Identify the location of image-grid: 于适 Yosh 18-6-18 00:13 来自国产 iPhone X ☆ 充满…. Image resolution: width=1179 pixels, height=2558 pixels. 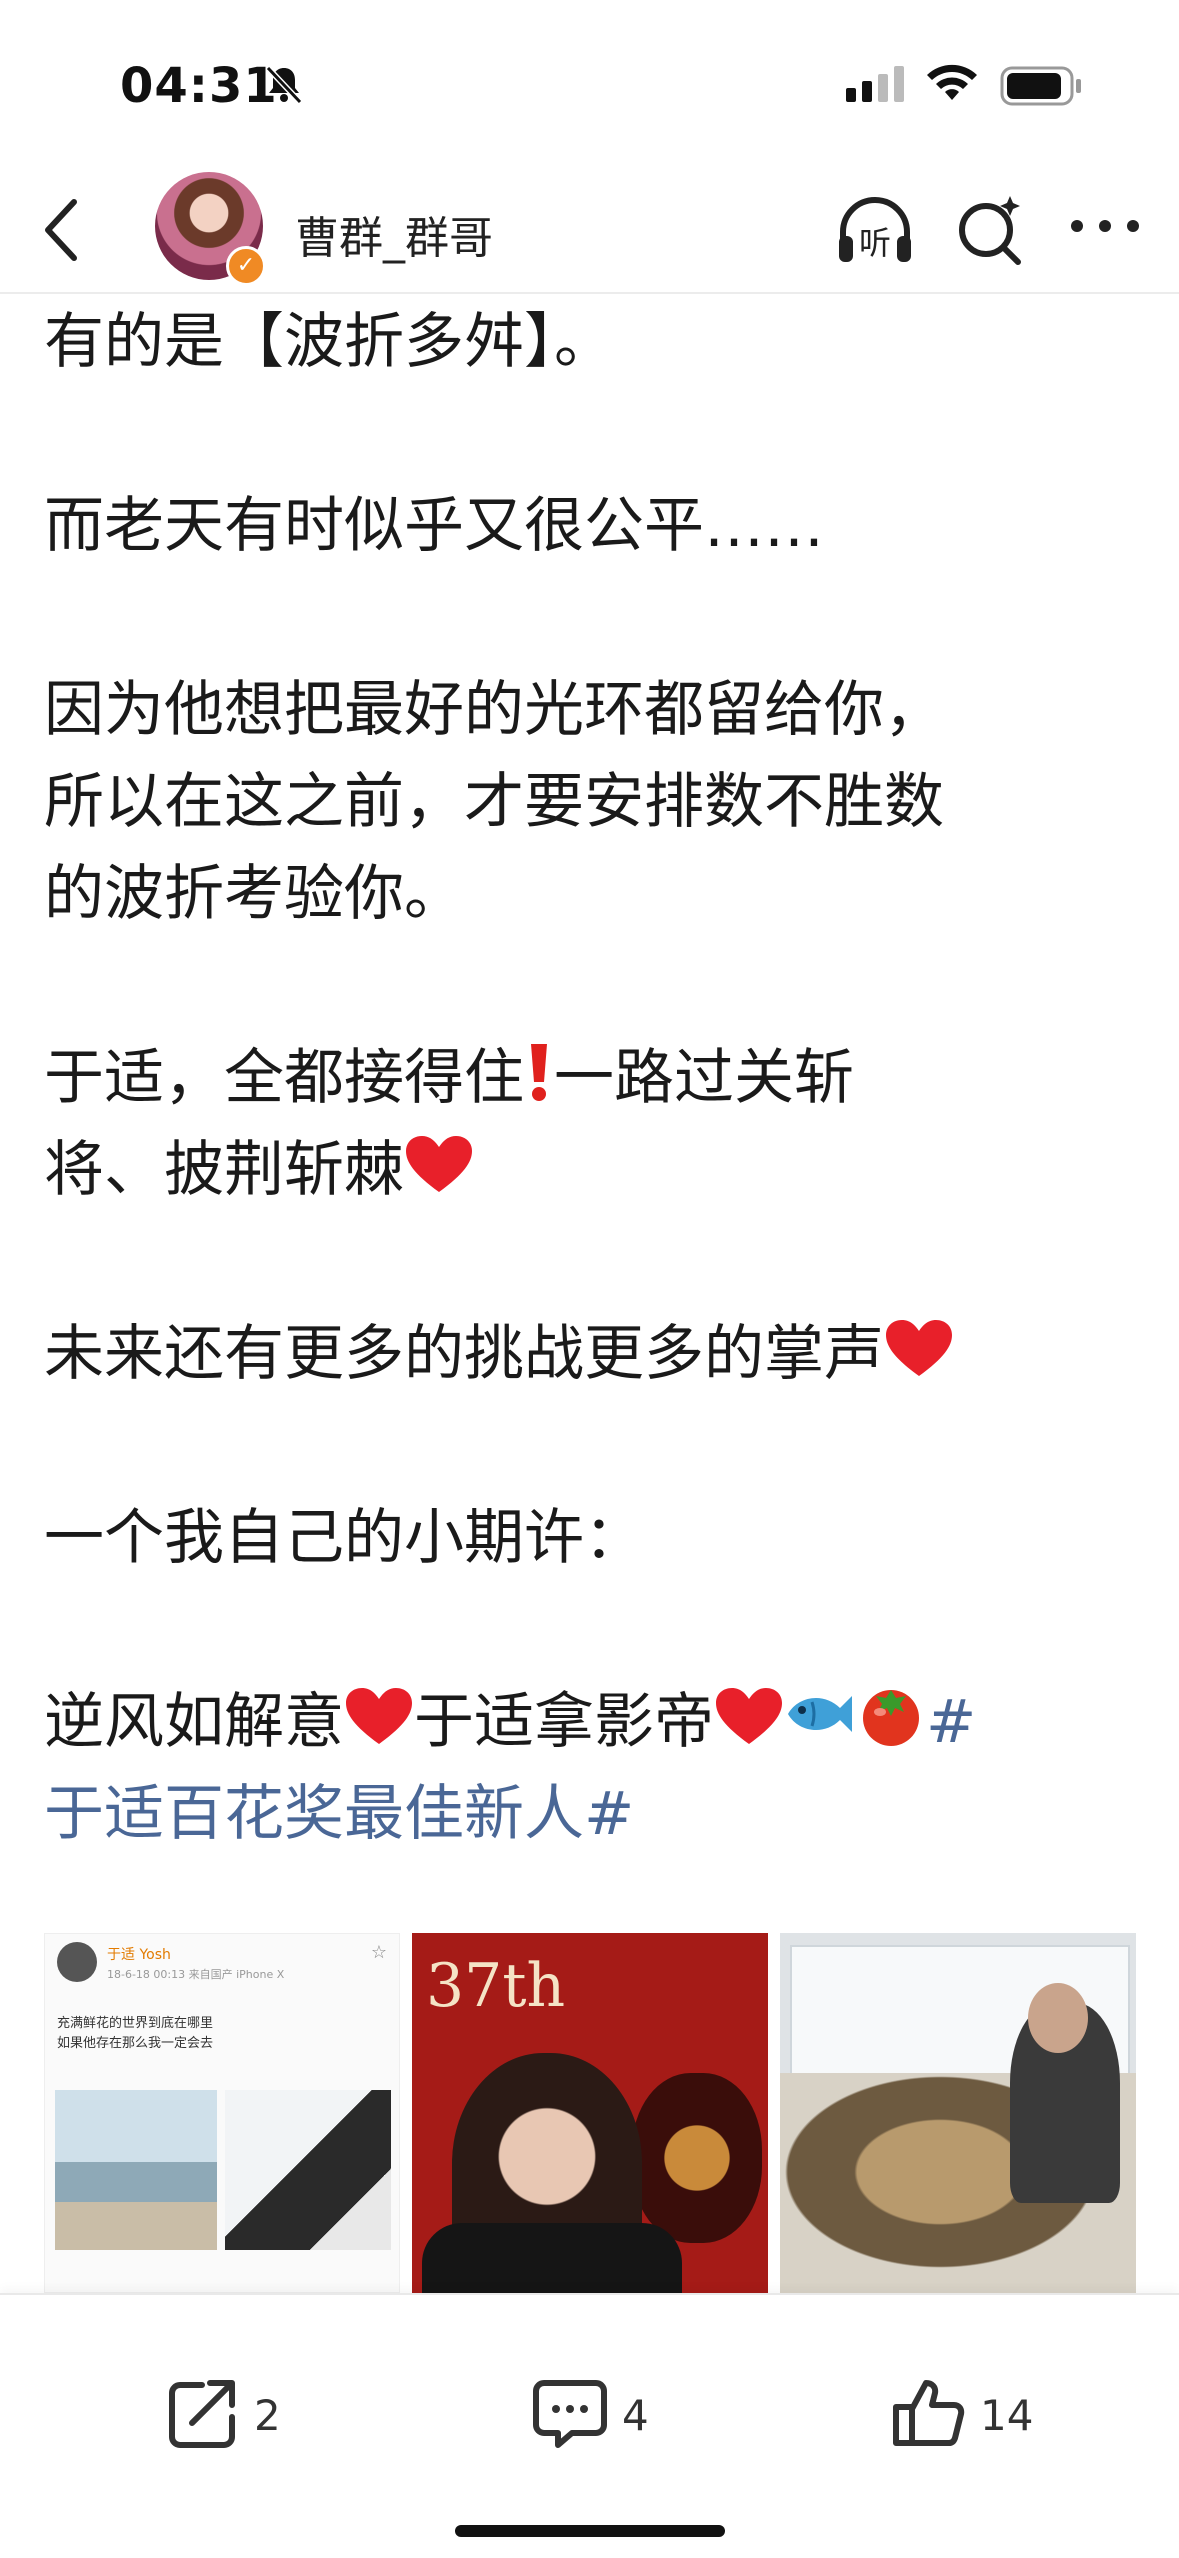
(590, 2113).